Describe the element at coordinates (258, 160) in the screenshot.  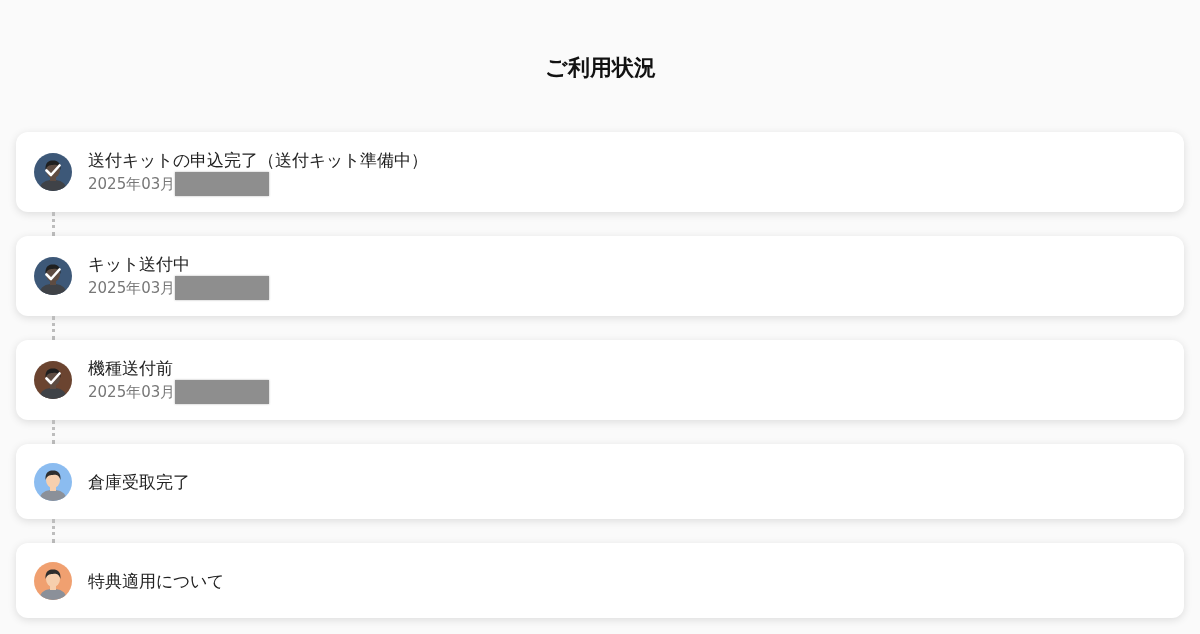
I see `step-title: 送付キットの申込完了（送付キット準備中）` at that location.